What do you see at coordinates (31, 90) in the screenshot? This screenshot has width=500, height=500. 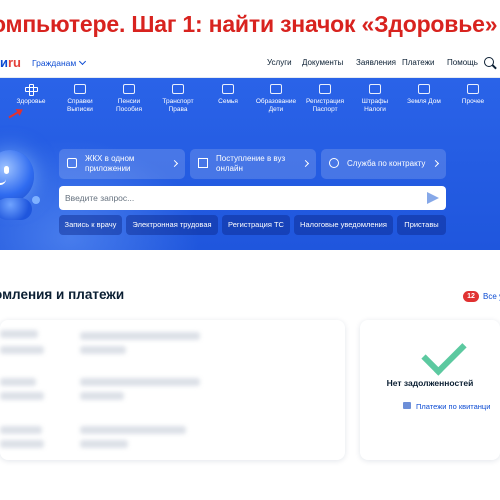 I see `health-cross-icon` at bounding box center [31, 90].